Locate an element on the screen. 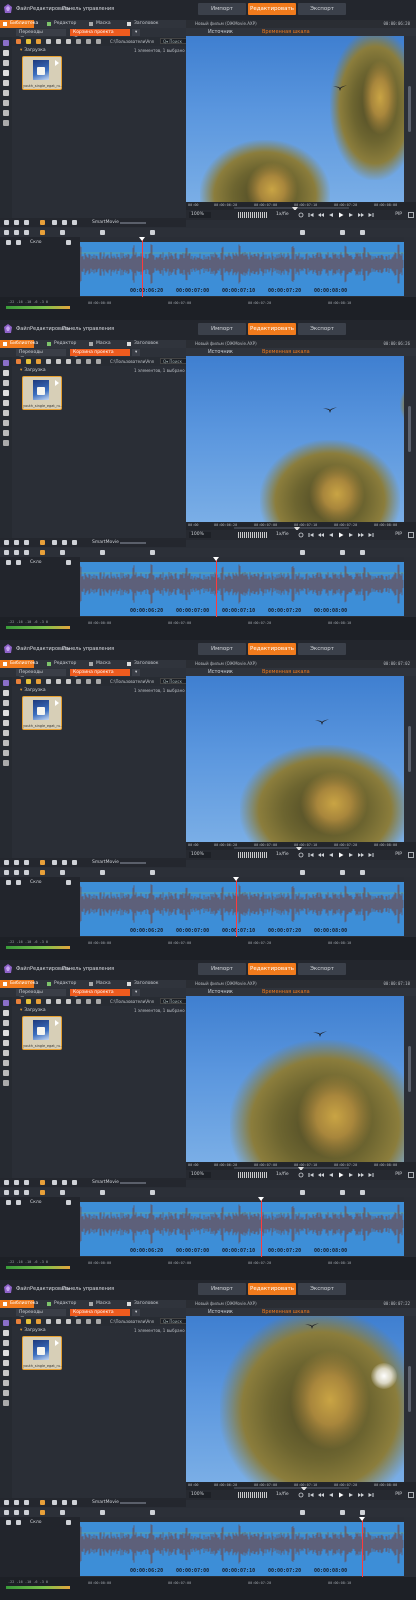  tab-timeline: Временная шкала is located at coordinates (286, 32).